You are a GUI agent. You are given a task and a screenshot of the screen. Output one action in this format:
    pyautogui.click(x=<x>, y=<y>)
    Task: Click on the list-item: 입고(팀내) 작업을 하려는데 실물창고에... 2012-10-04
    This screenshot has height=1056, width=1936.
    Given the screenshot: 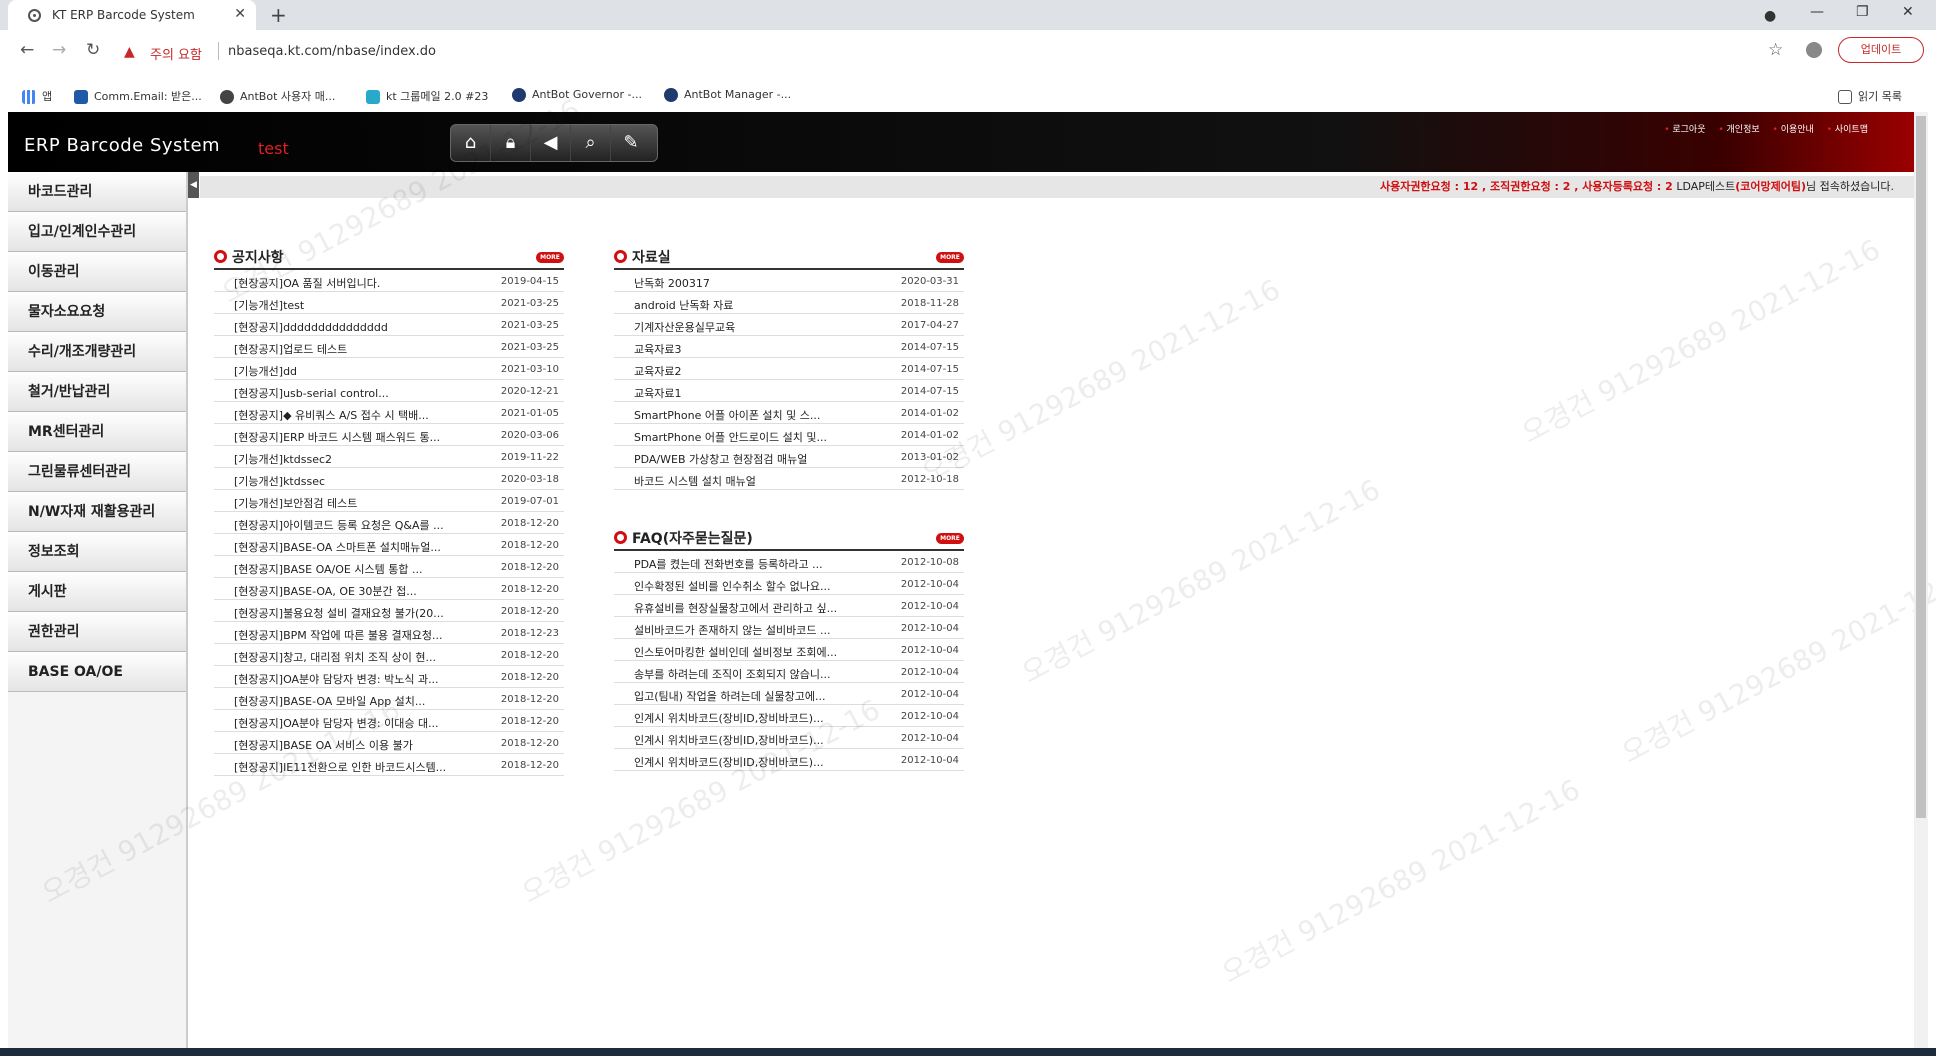 What is the action you would take?
    pyautogui.click(x=789, y=694)
    